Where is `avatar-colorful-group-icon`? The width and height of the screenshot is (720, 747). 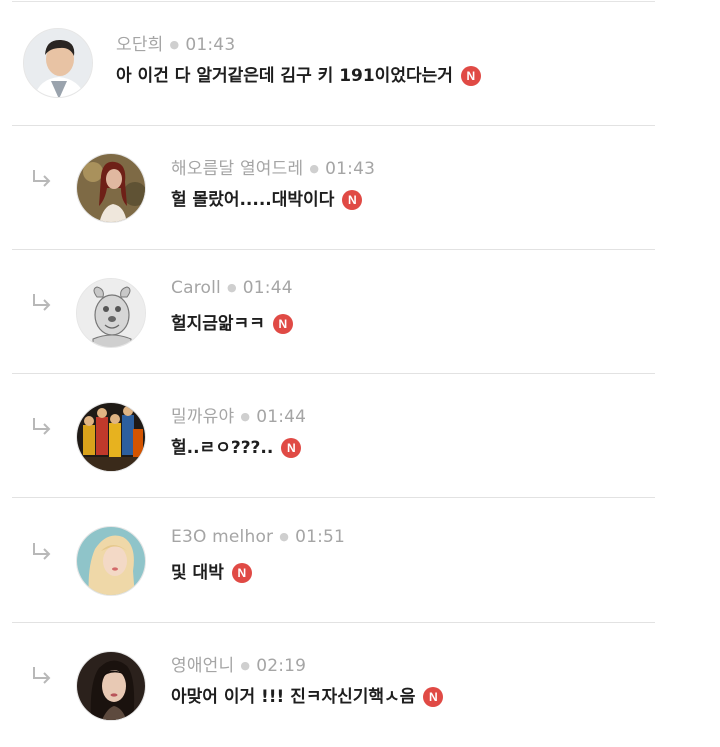
avatar-colorful-group-icon is located at coordinates (111, 437).